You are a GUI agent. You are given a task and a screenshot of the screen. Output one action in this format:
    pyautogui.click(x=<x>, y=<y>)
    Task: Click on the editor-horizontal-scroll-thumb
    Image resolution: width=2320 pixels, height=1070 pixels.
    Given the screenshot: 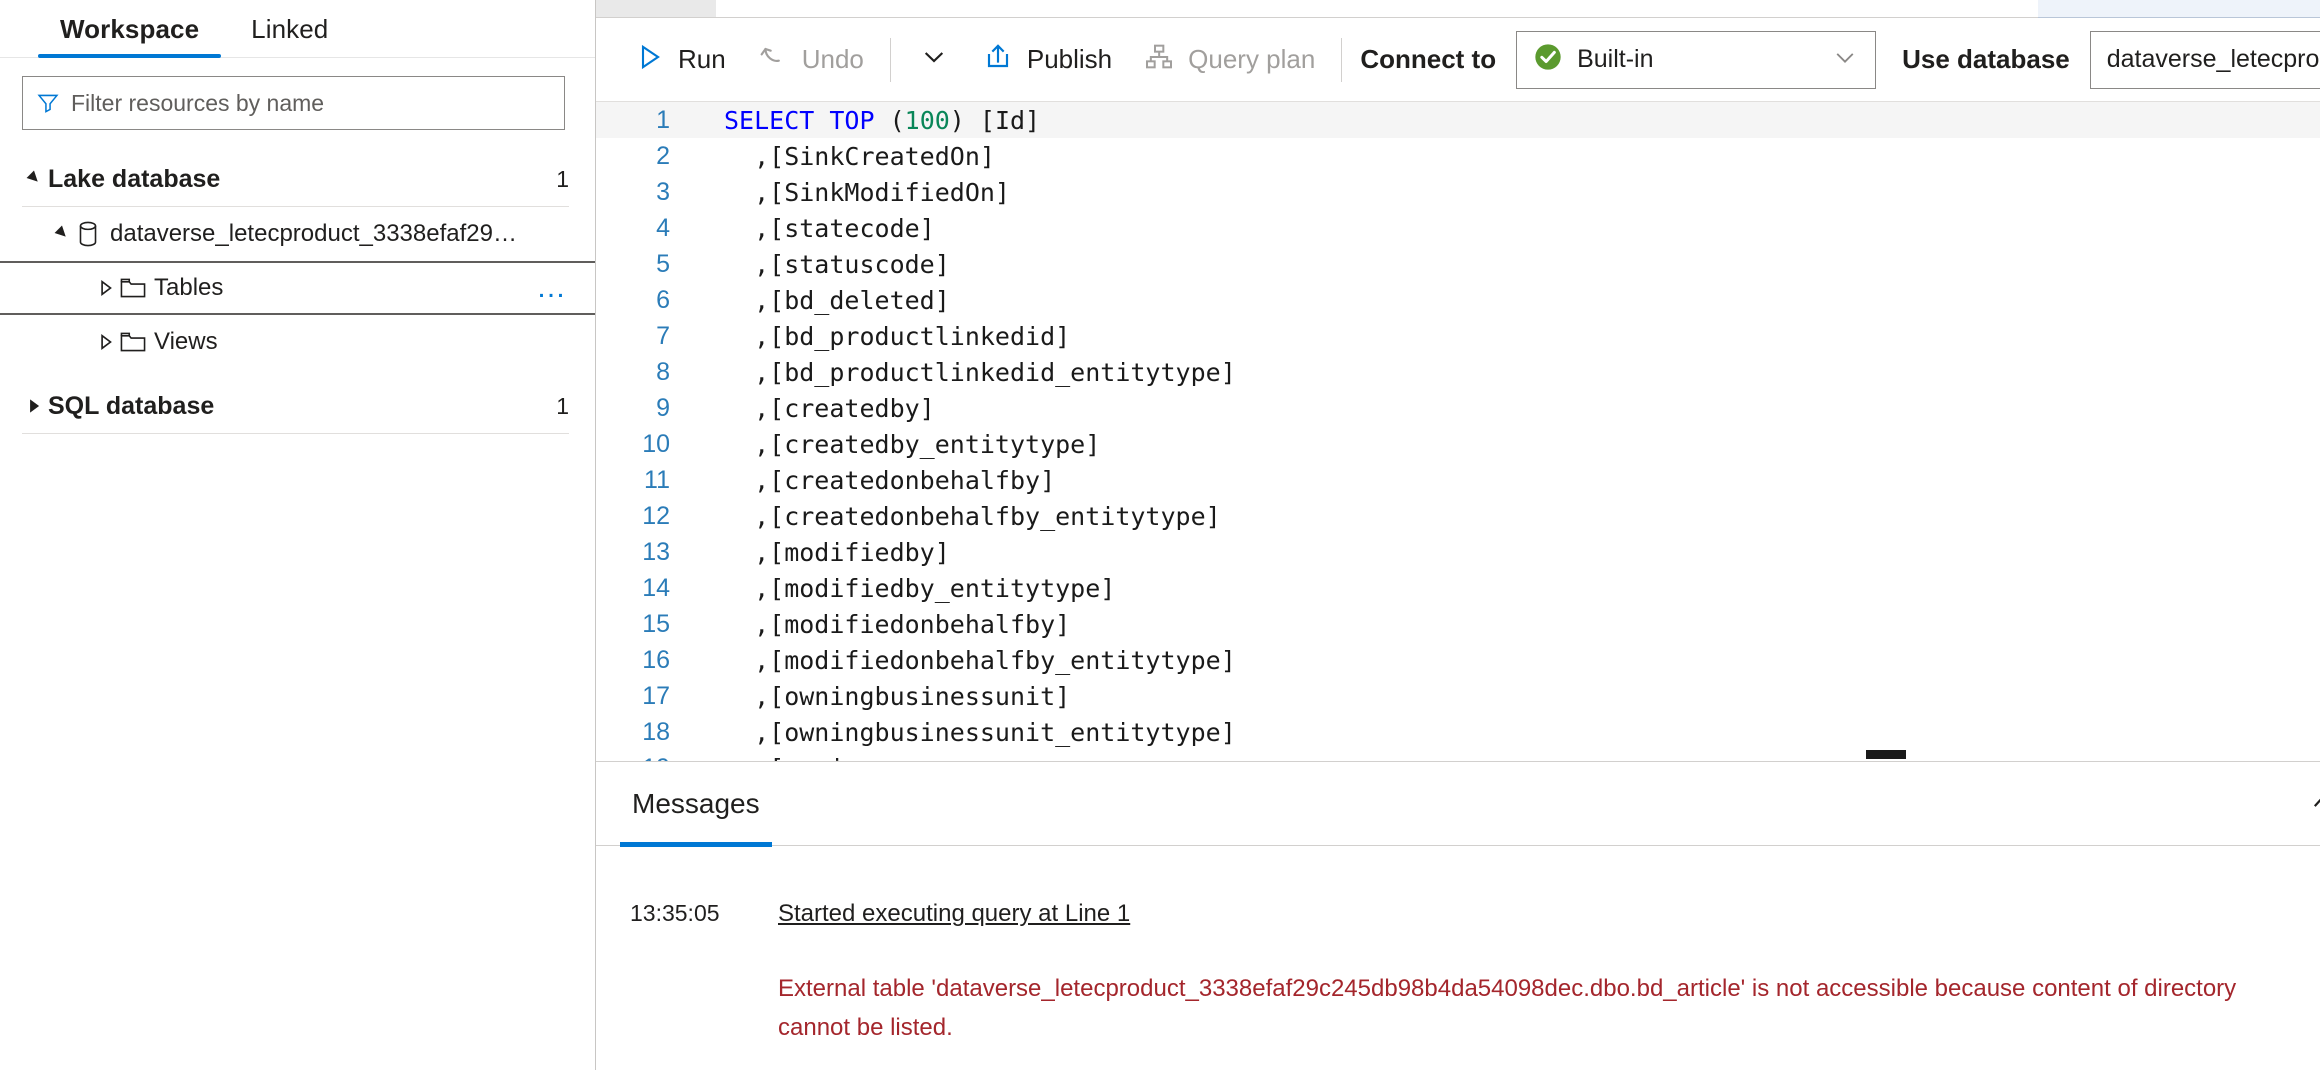 What is the action you would take?
    pyautogui.click(x=1886, y=754)
    